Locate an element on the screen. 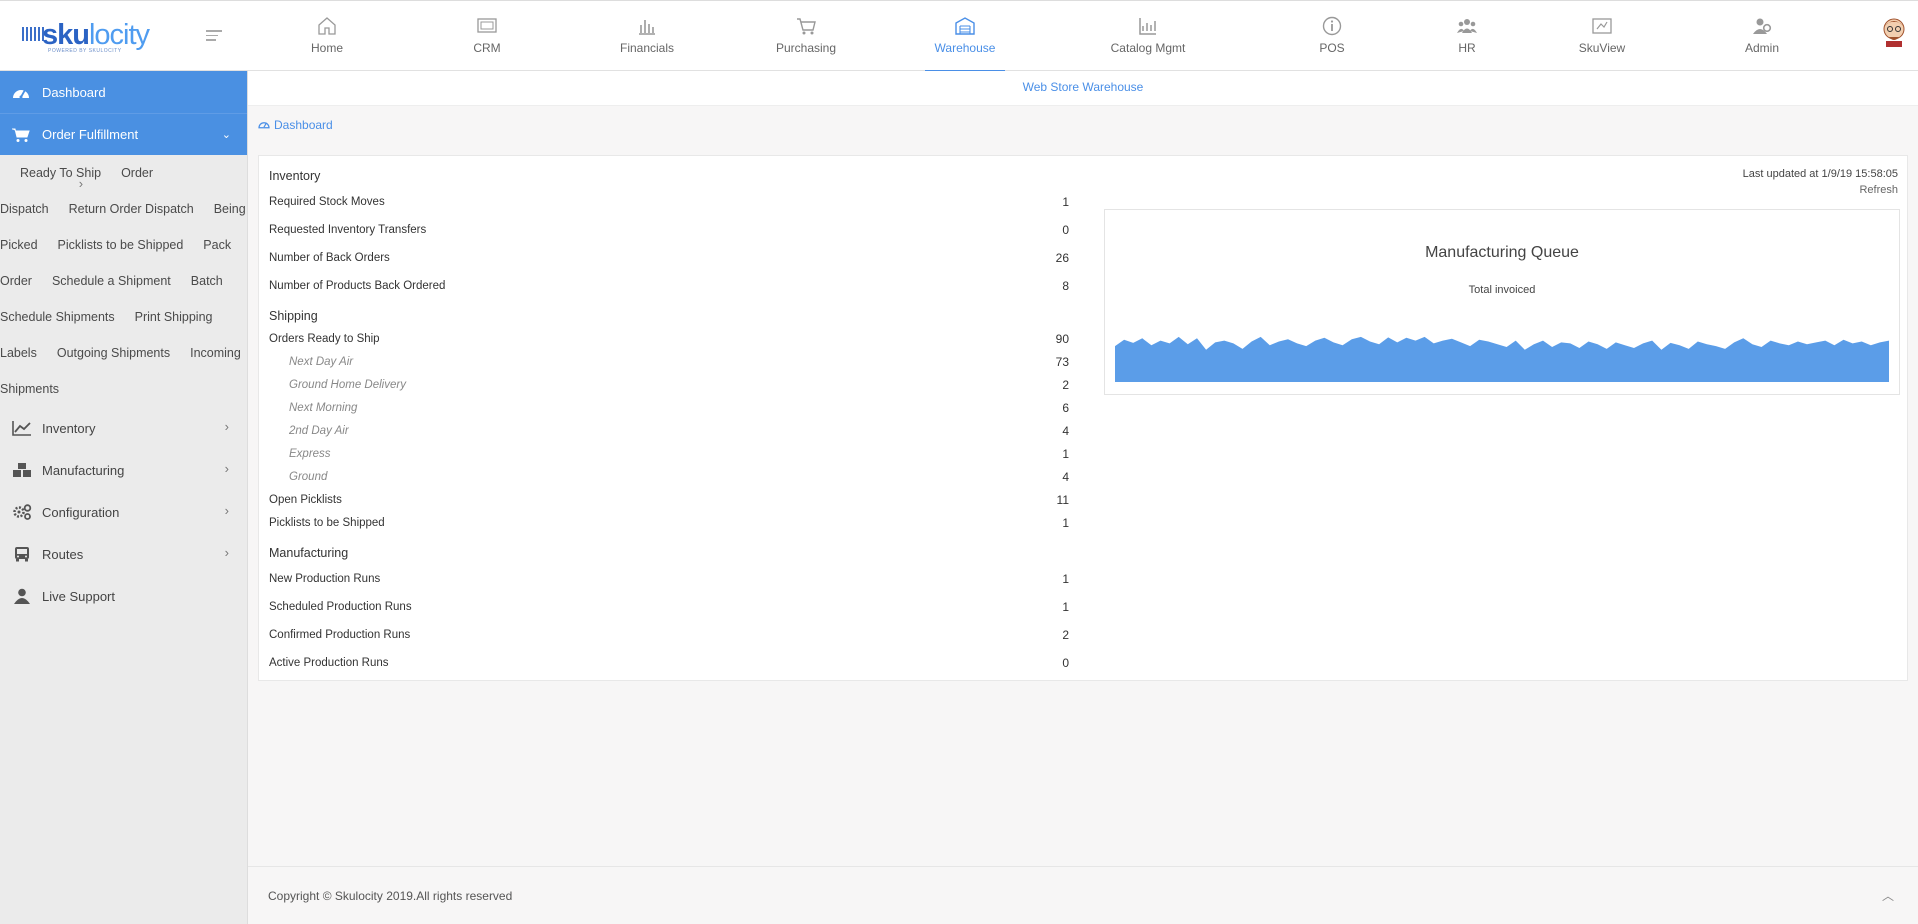  gears-icon is located at coordinates (22, 512).